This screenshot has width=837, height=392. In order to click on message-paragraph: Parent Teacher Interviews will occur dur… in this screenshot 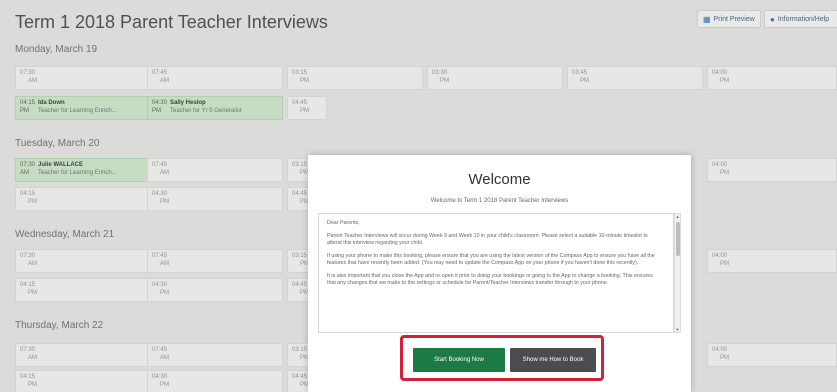, I will do `click(487, 239)`.